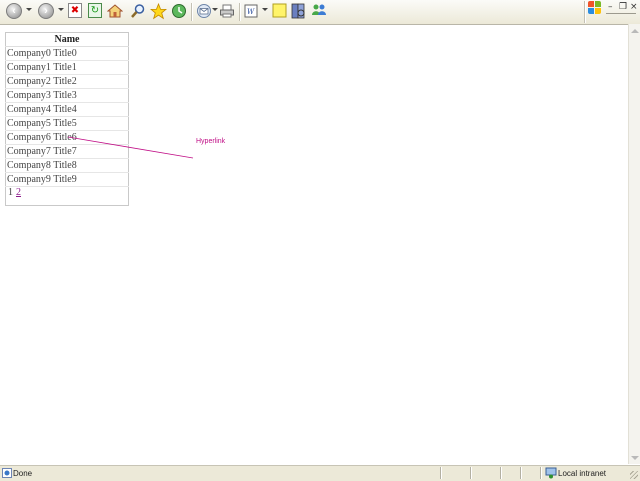 The width and height of the screenshot is (640, 481). I want to click on research-icon, so click(298, 12).